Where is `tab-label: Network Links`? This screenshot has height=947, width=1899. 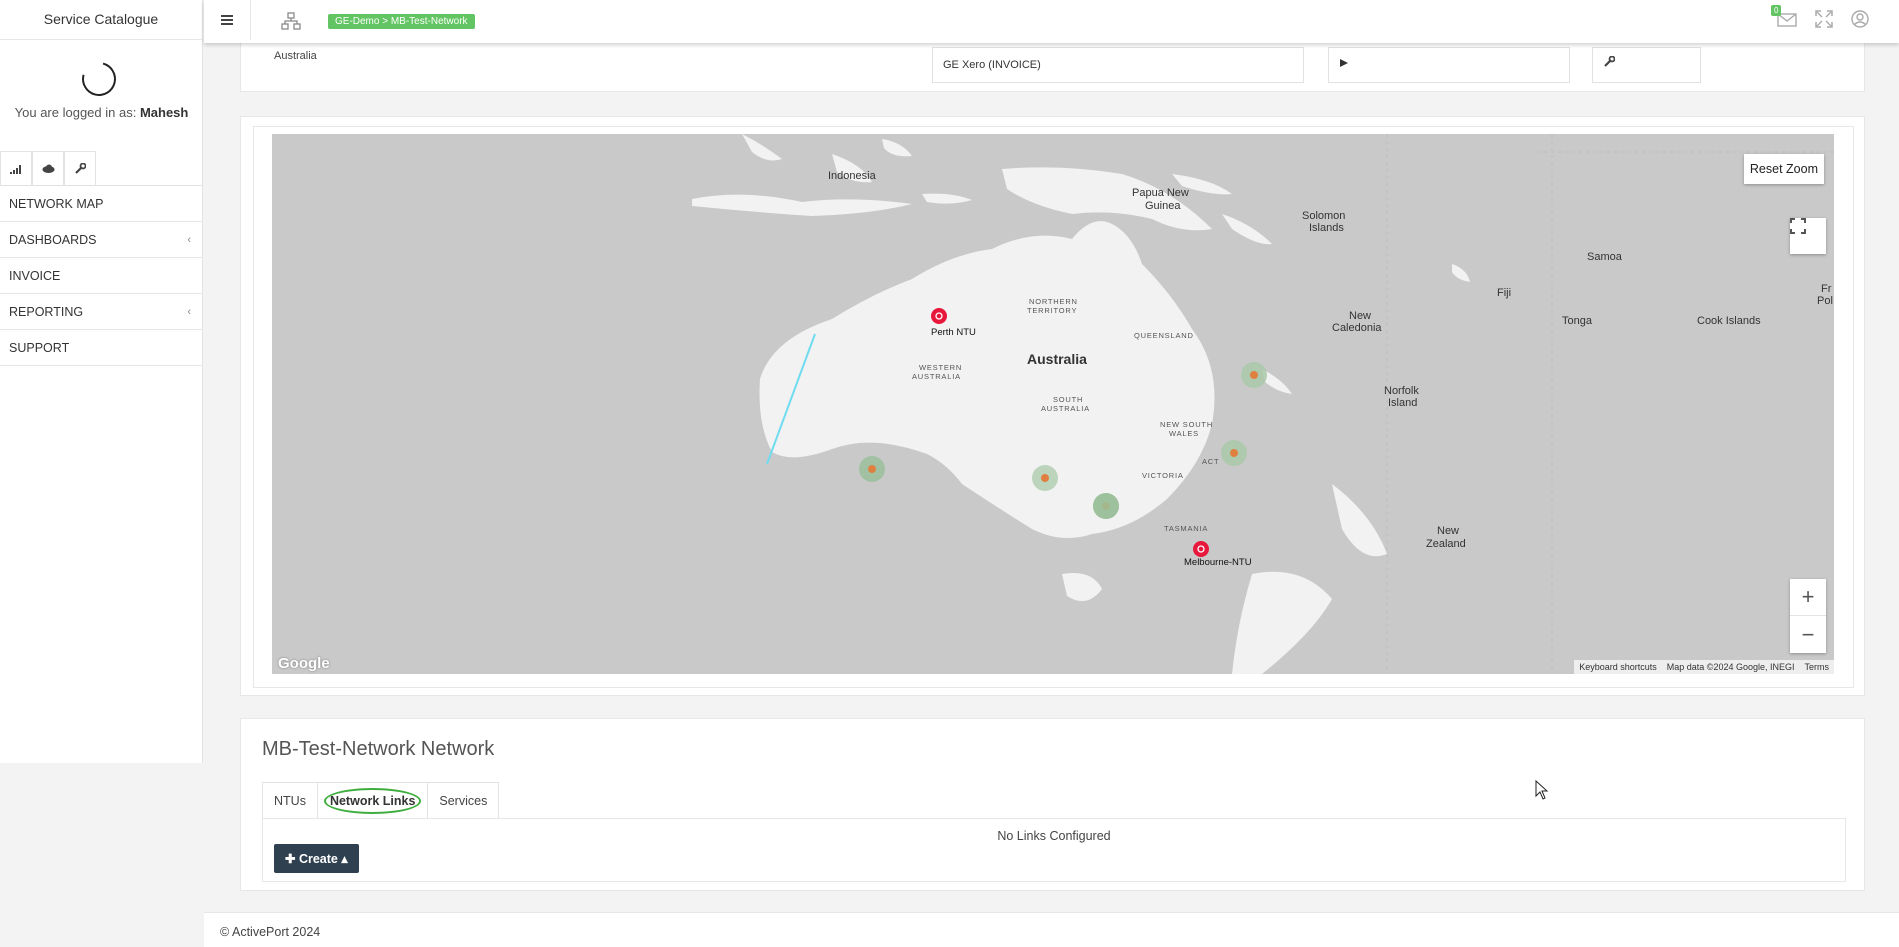 tab-label: Network Links is located at coordinates (372, 801).